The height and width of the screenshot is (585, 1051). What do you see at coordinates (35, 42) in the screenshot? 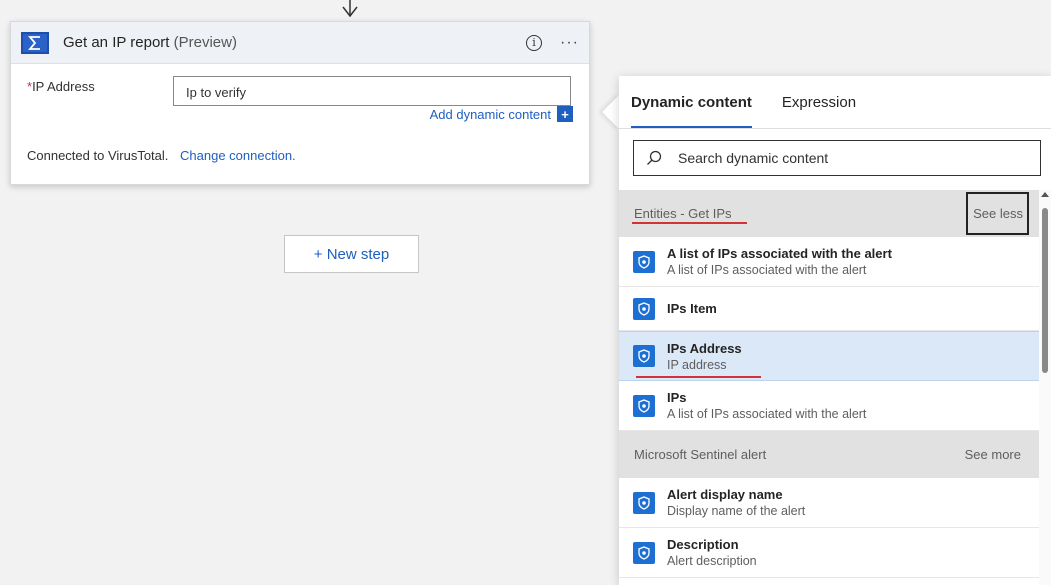
I see `sigma-icon` at bounding box center [35, 42].